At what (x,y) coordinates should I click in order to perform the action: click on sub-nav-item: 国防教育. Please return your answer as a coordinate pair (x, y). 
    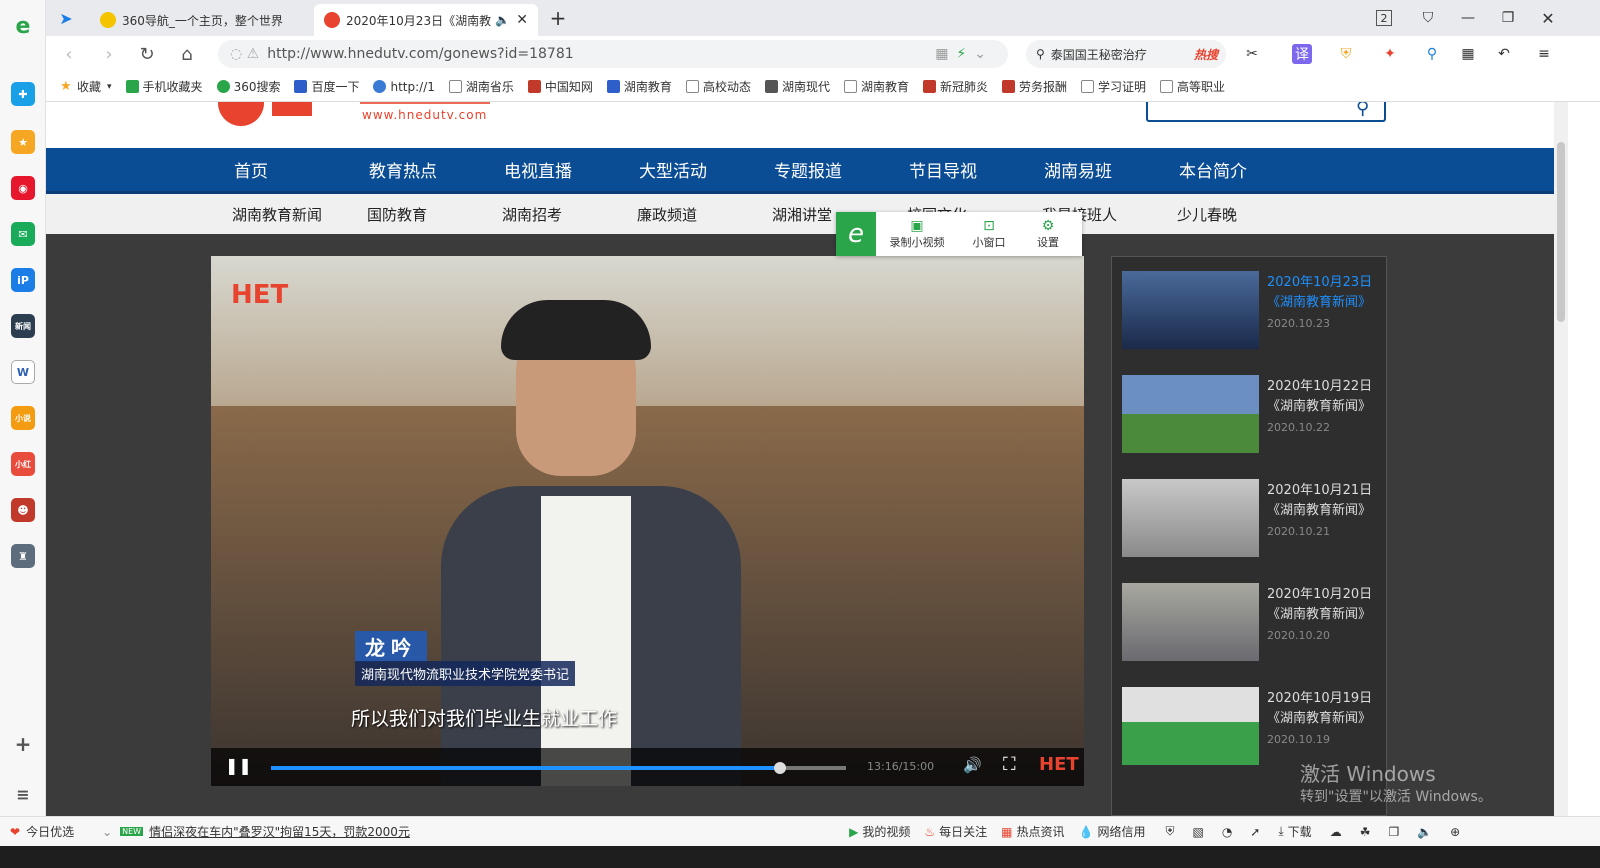
    Looking at the image, I should click on (434, 214).